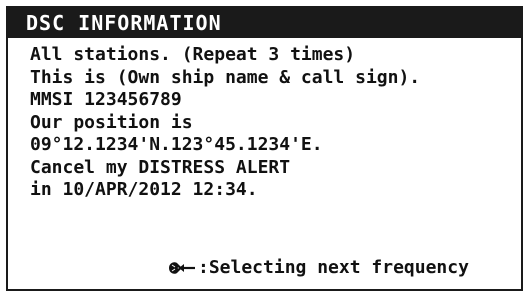 Image resolution: width=531 pixels, height=296 pixels. What do you see at coordinates (144, 189) in the screenshot?
I see `message-line-7: in 10/APR/2012 12:34.` at bounding box center [144, 189].